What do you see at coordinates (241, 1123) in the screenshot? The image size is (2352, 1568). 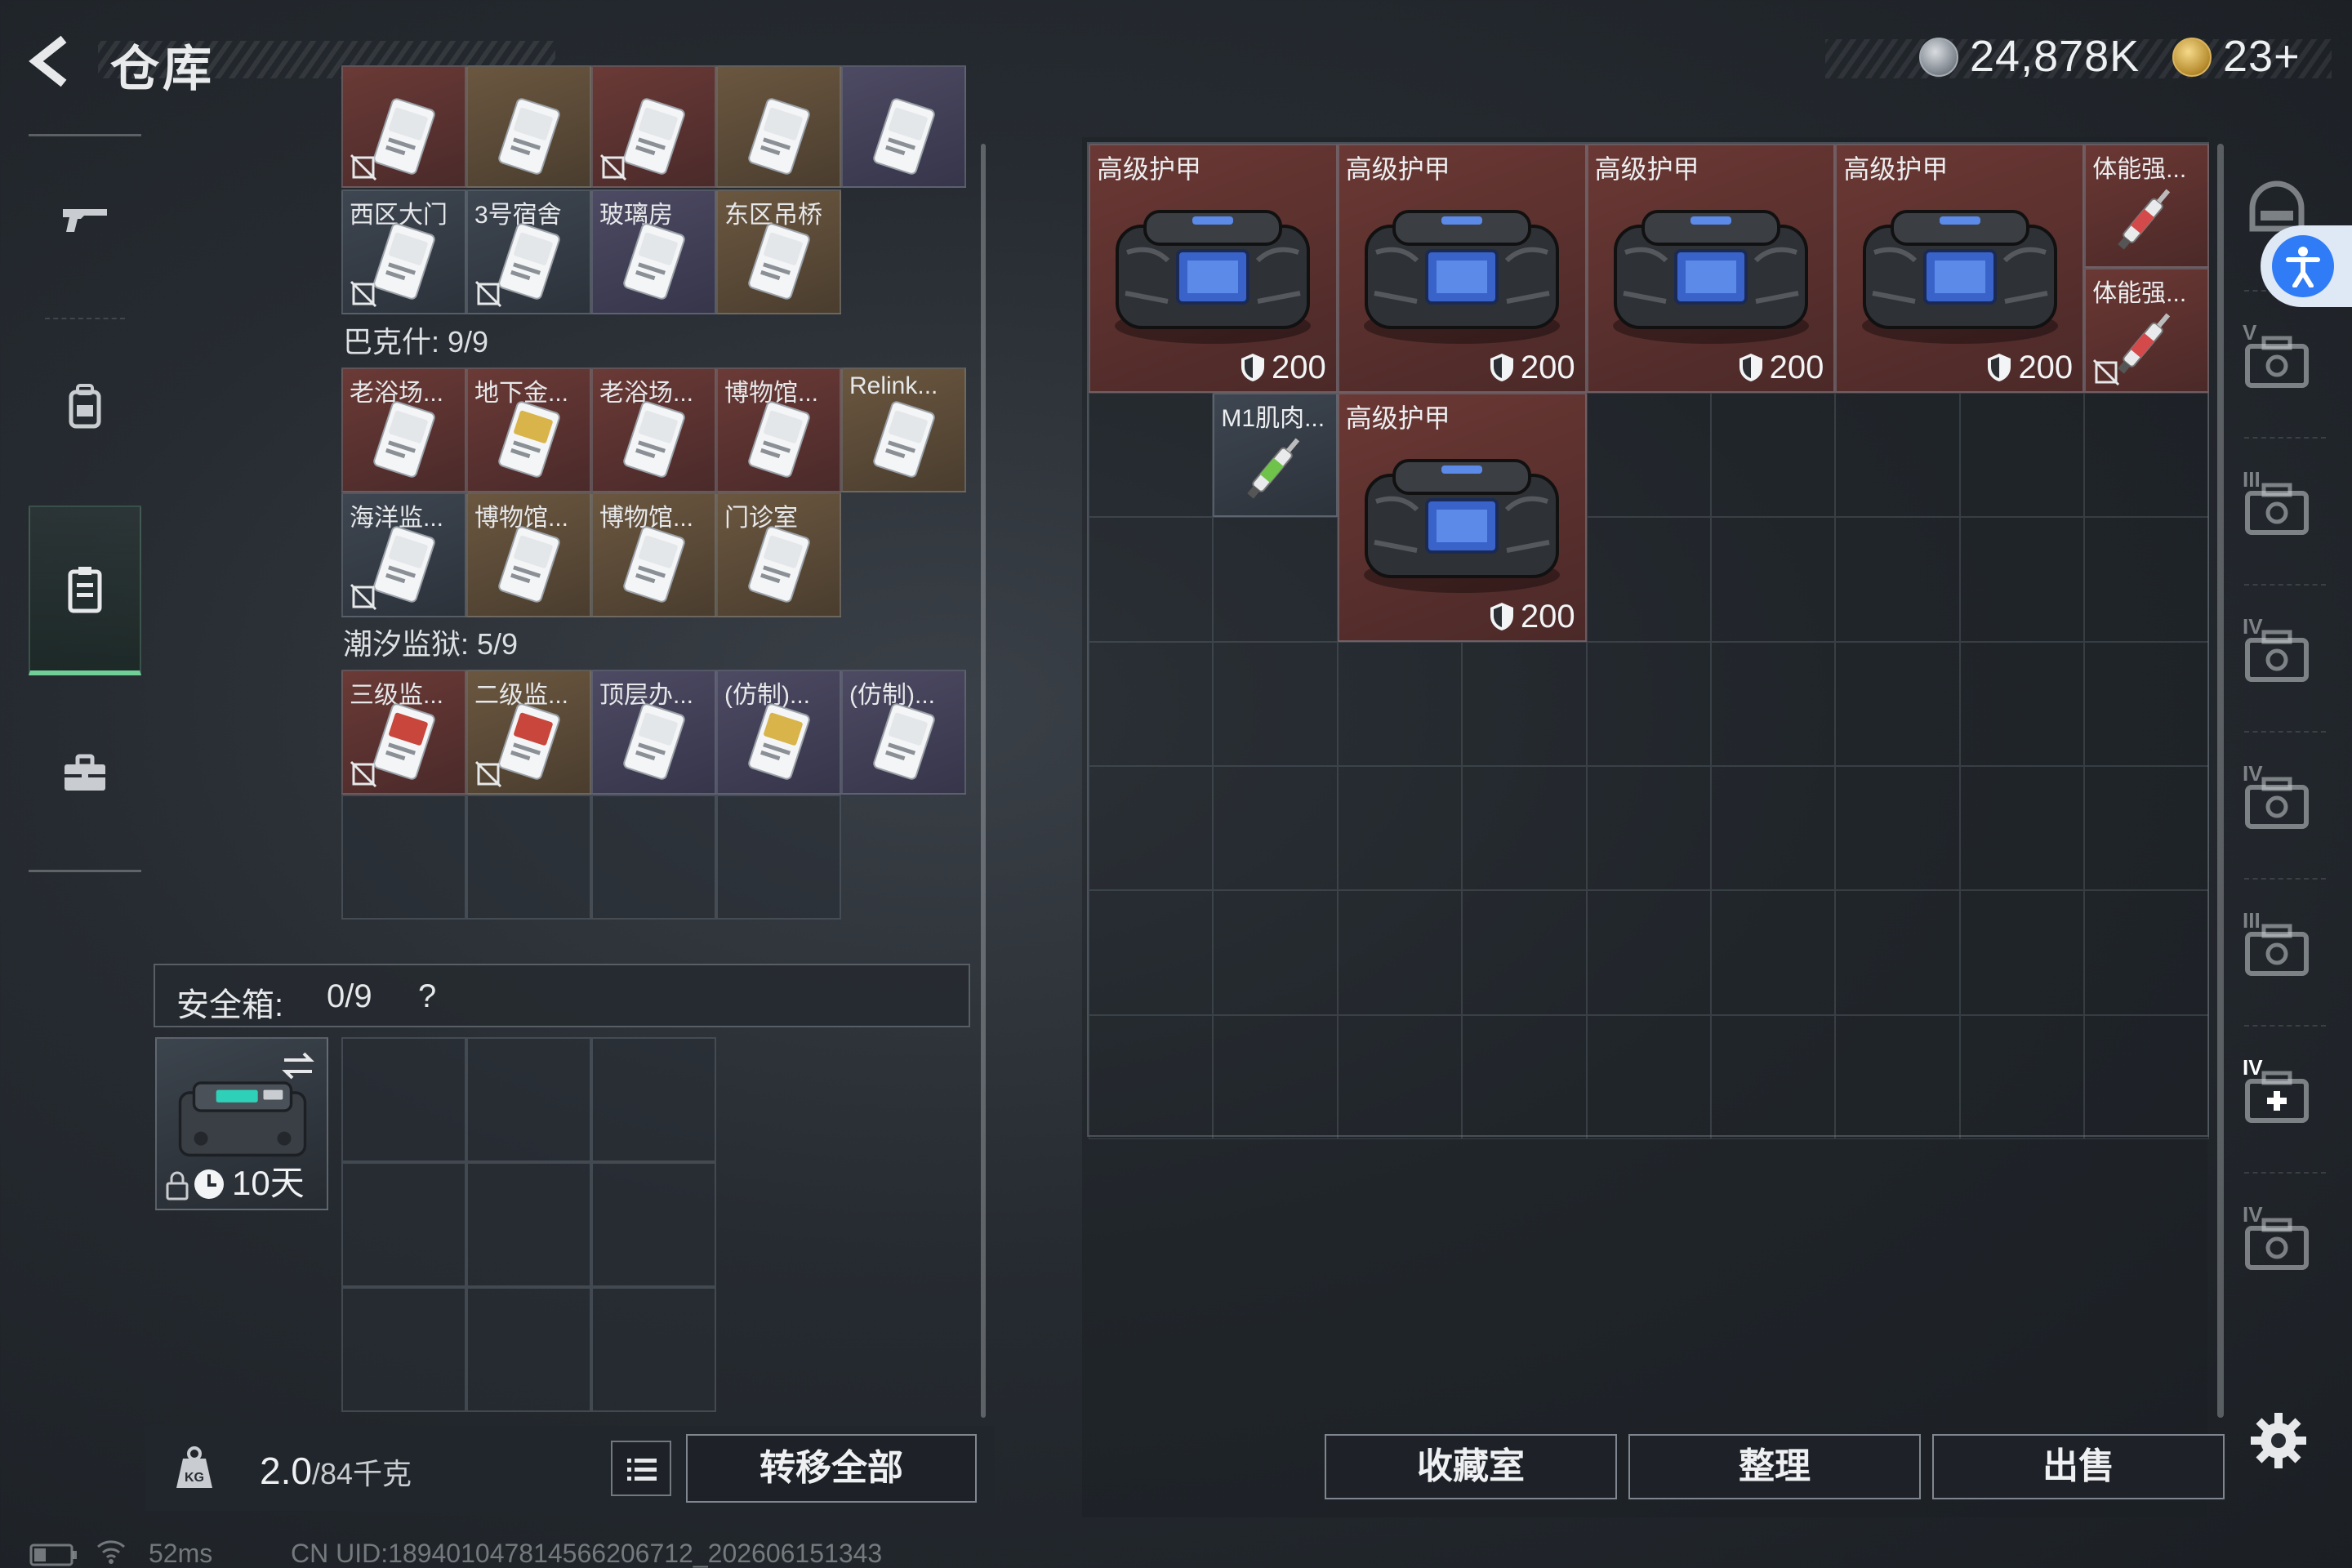 I see `safe-box-item: 10天` at bounding box center [241, 1123].